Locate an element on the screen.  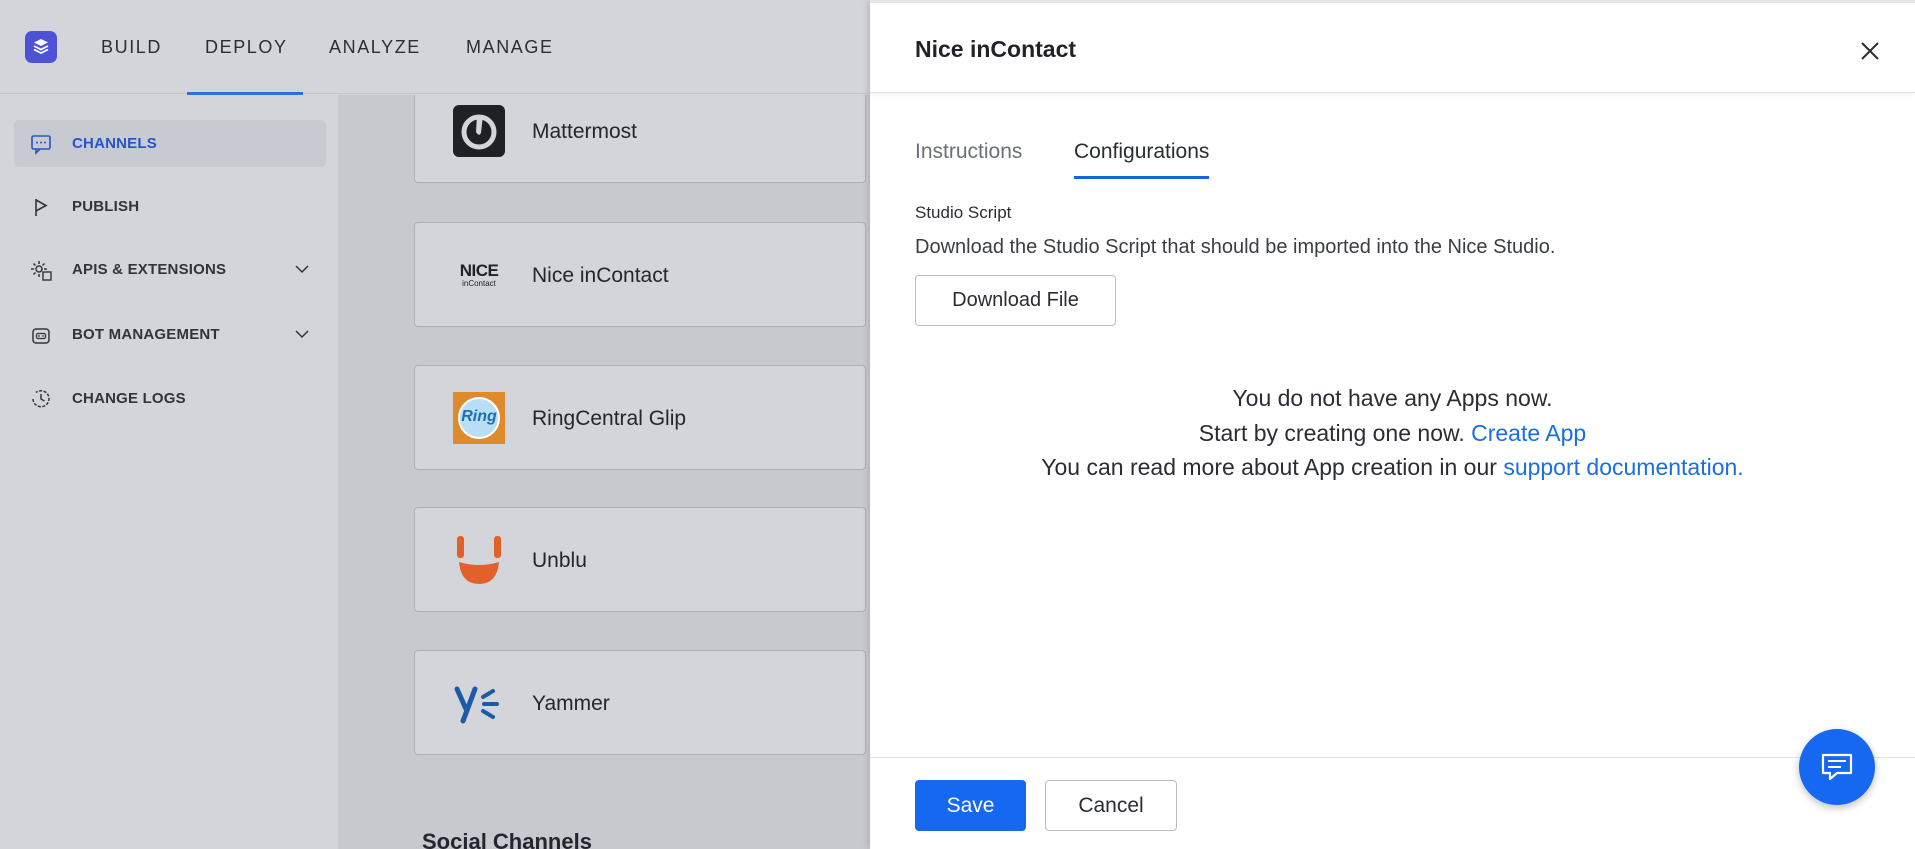
channel-card-unblu: Unblu is located at coordinates (640, 559).